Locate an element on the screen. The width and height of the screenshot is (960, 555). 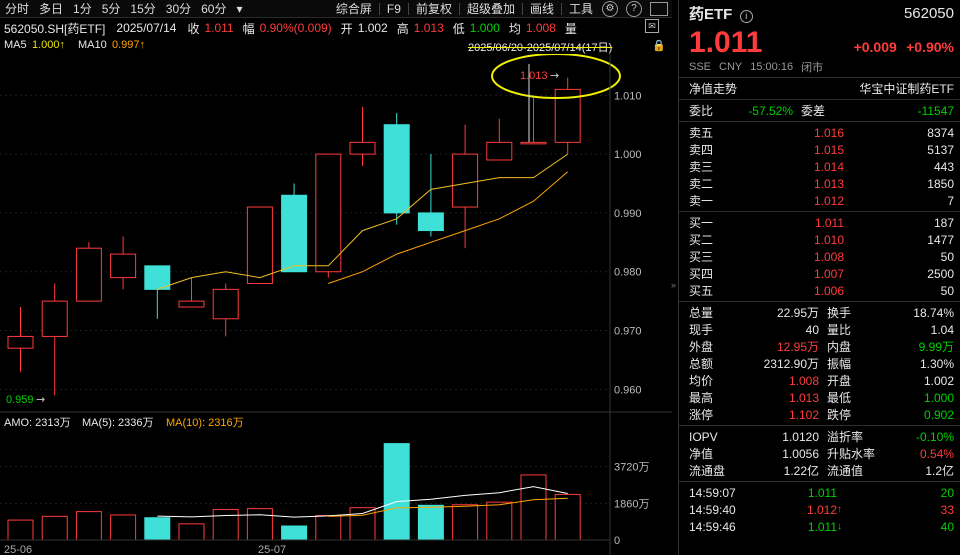
period-30min: 30分 is located at coordinates (178, 9).